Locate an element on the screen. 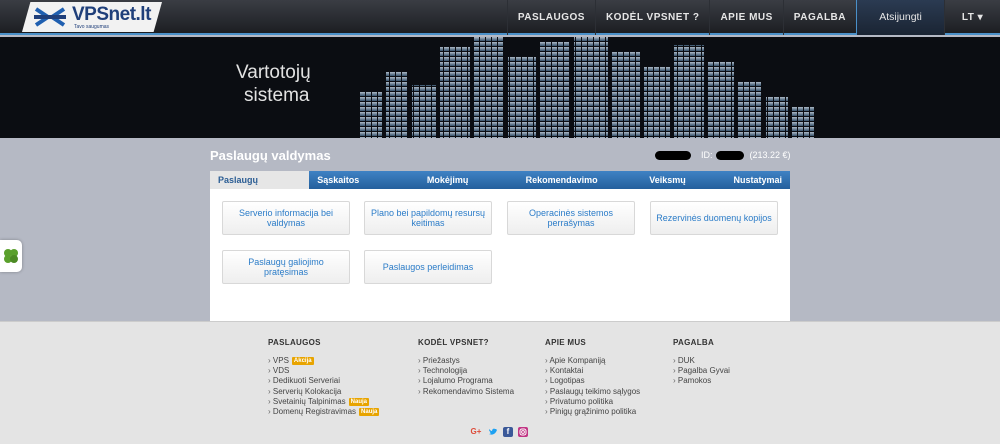  footer-link-logo: Logotipas is located at coordinates (592, 381).